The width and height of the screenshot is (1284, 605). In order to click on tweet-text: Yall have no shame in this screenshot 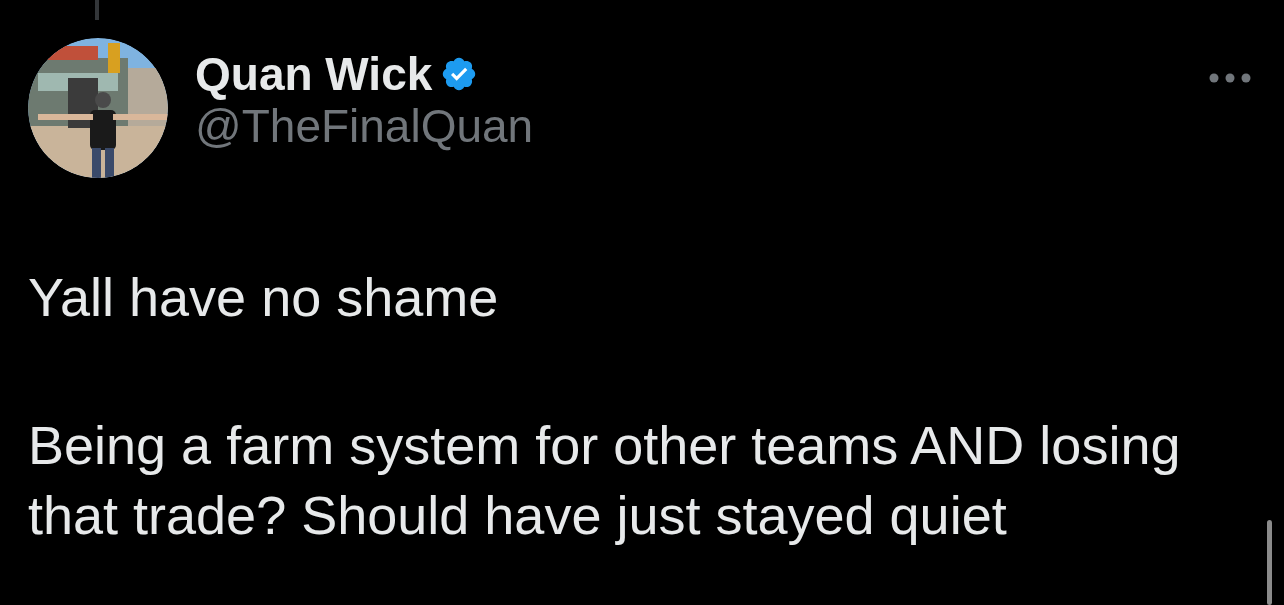, I will do `click(264, 297)`.